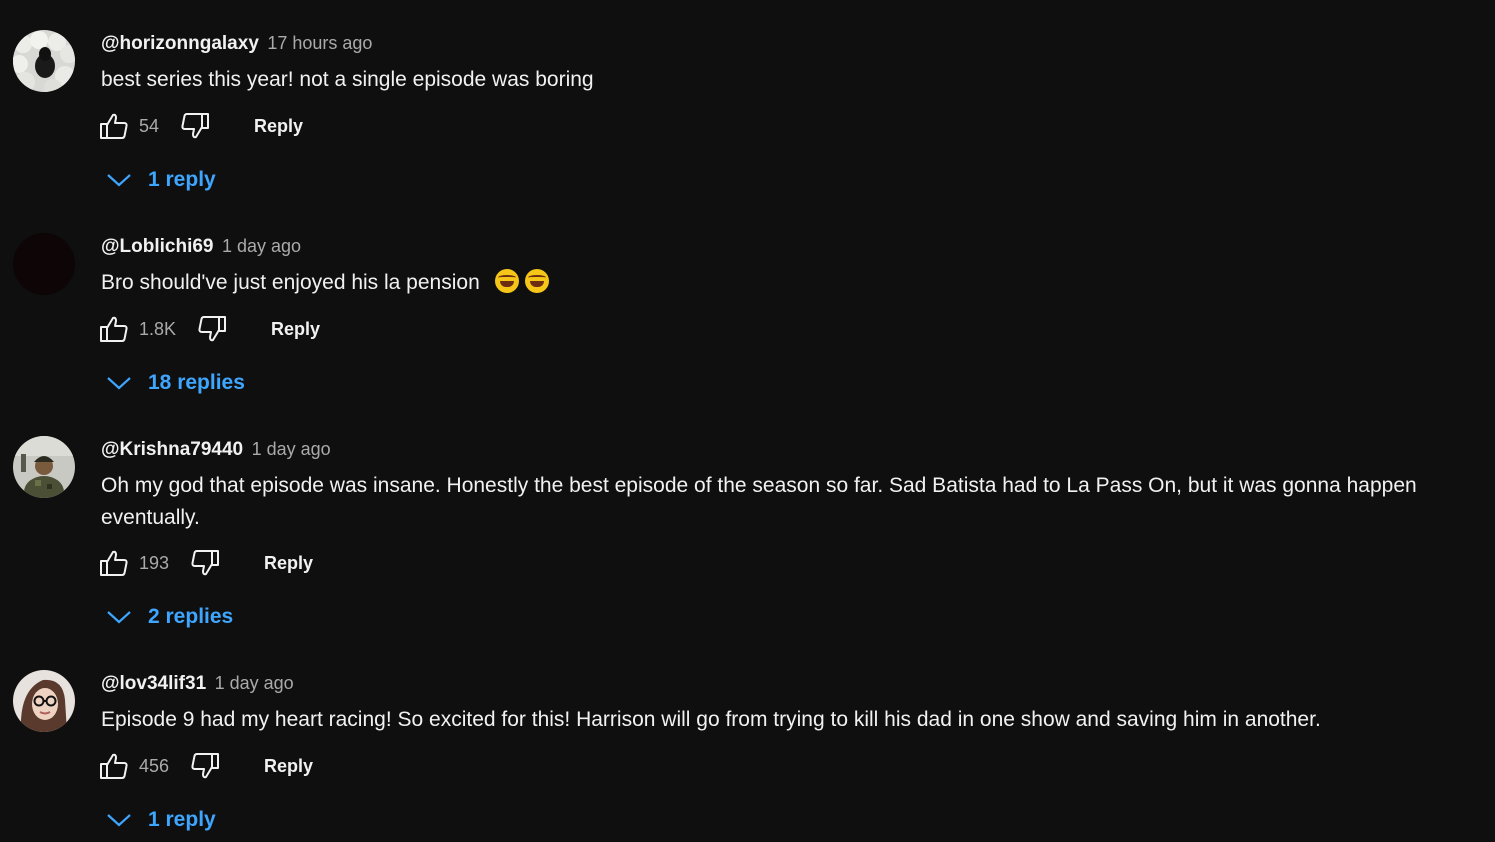 This screenshot has height=842, width=1495. What do you see at coordinates (154, 562) in the screenshot?
I see `like-count: 193` at bounding box center [154, 562].